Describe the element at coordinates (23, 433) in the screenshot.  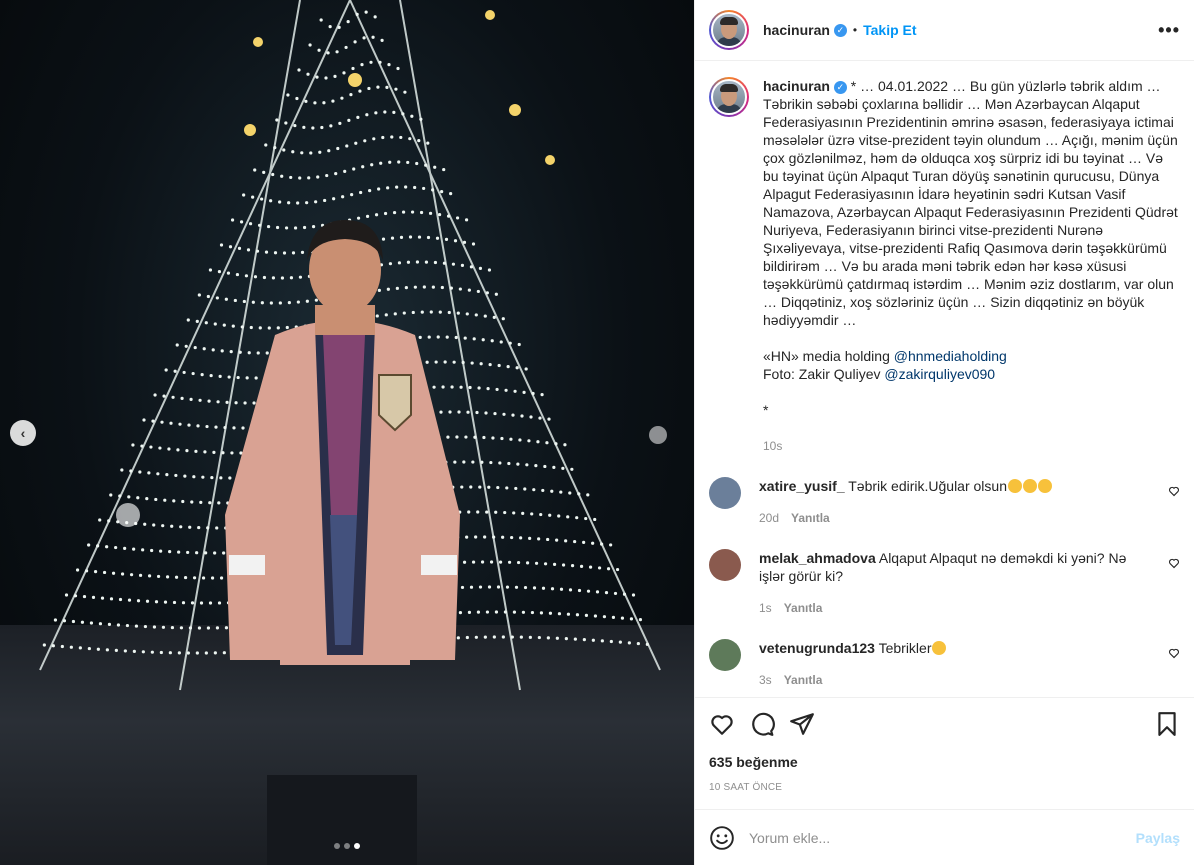
I see `carousel-prev-button: ‹` at that location.